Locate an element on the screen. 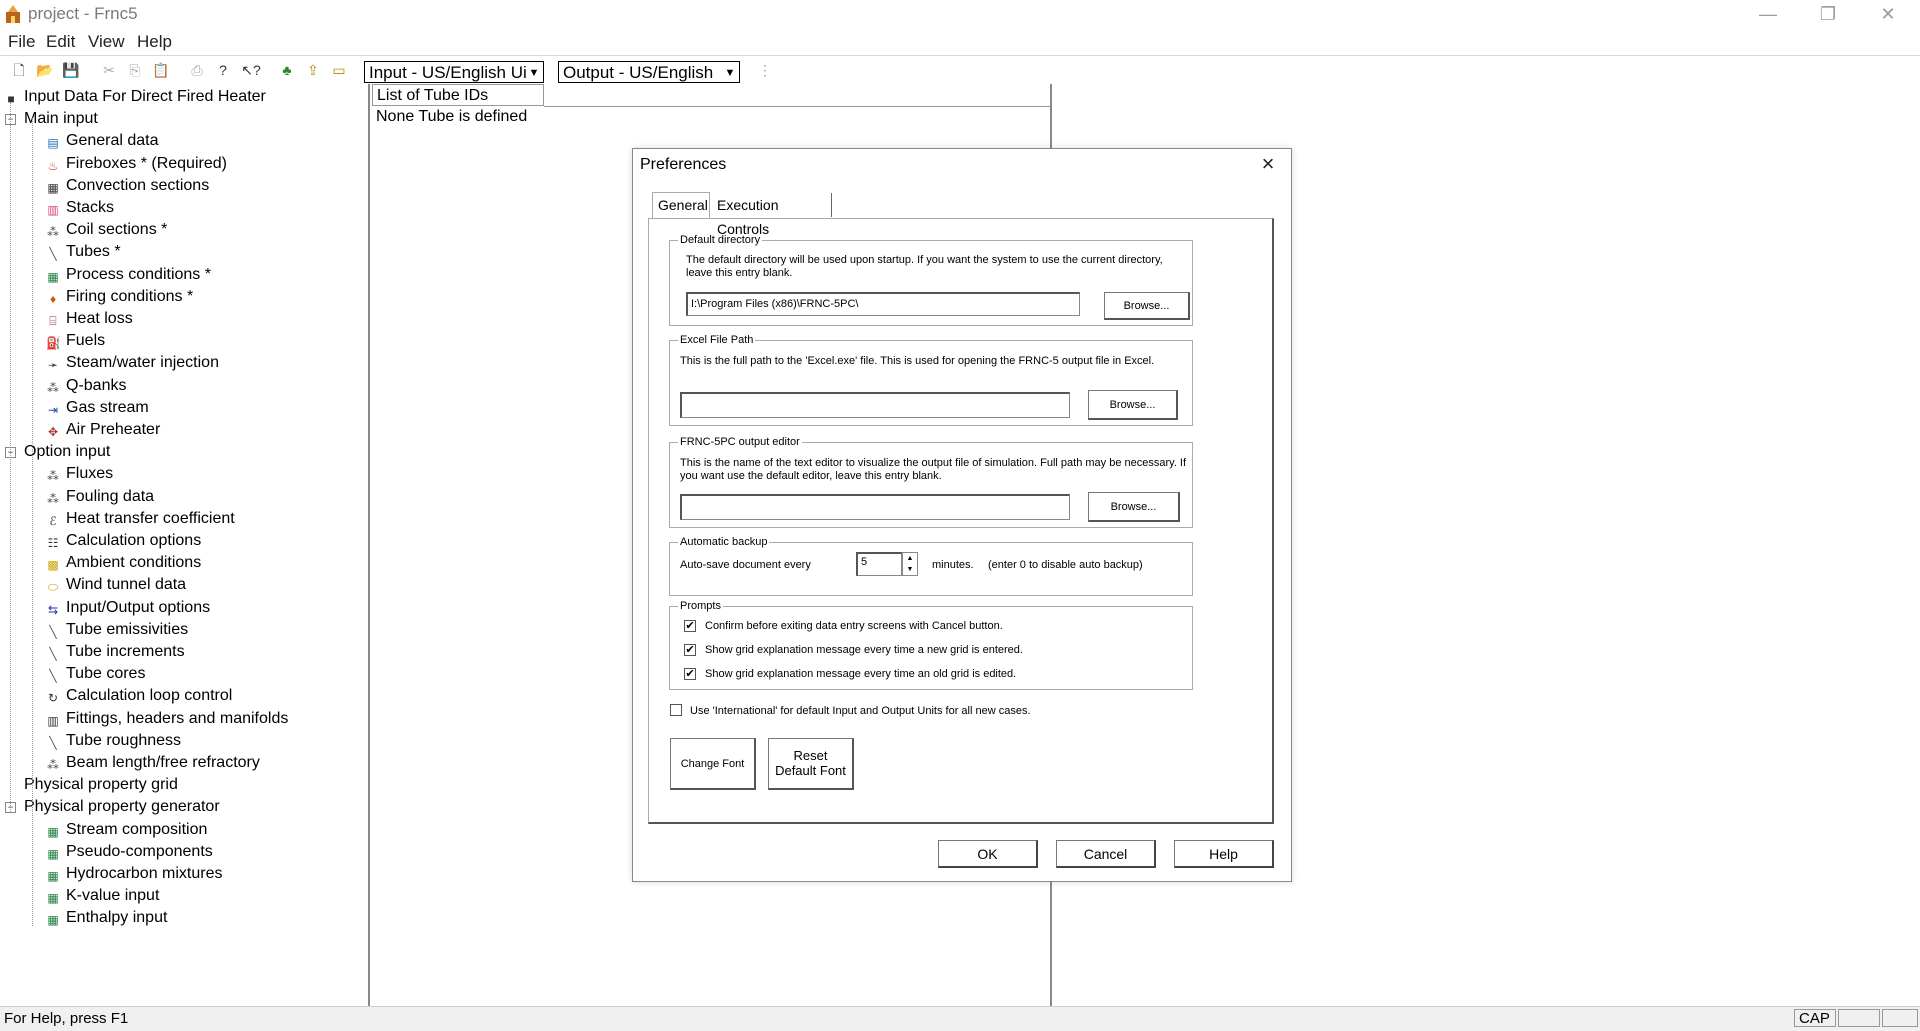 The height and width of the screenshot is (1031, 1920). excel-path-input is located at coordinates (875, 405).